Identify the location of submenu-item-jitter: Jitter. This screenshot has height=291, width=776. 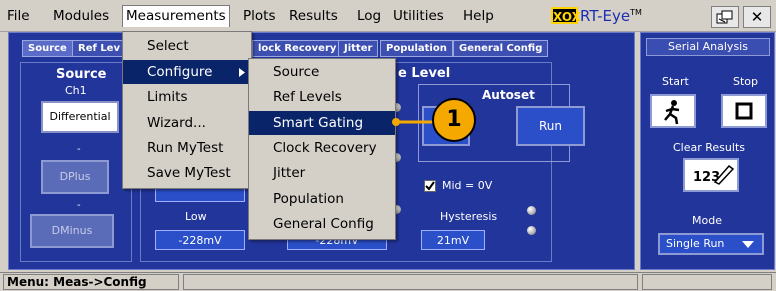
(289, 173).